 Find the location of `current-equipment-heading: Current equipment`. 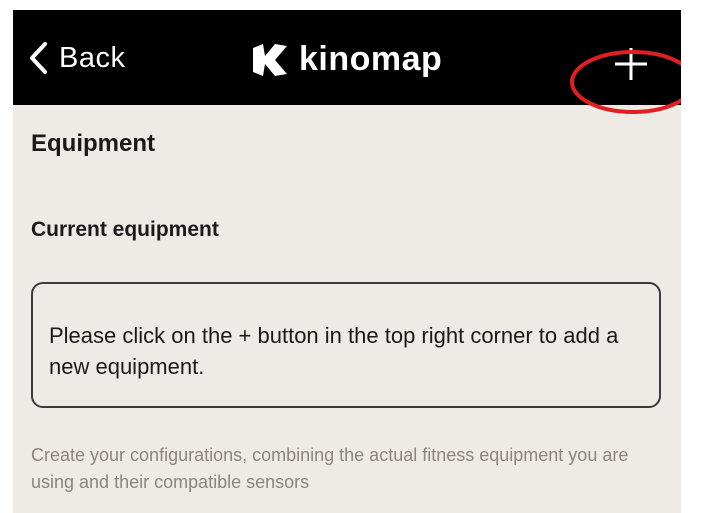

current-equipment-heading: Current equipment is located at coordinates (125, 229).